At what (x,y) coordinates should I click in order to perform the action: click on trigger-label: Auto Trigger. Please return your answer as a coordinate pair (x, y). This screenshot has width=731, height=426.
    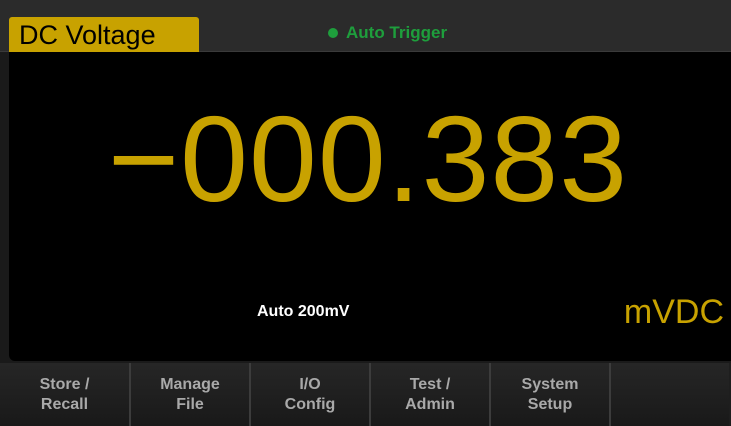
    Looking at the image, I should click on (397, 32).